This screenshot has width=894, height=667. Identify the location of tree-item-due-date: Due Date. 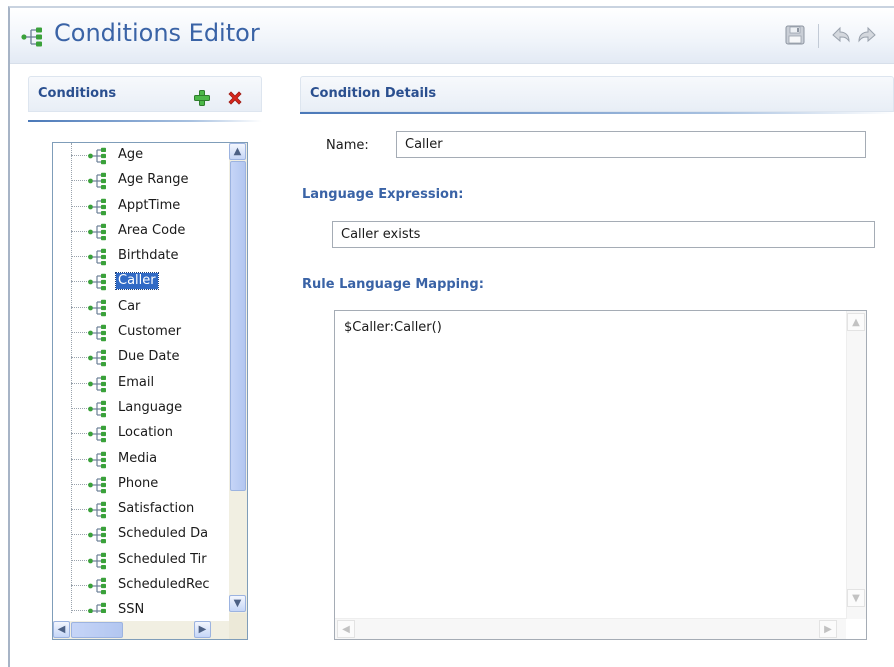
(141, 357).